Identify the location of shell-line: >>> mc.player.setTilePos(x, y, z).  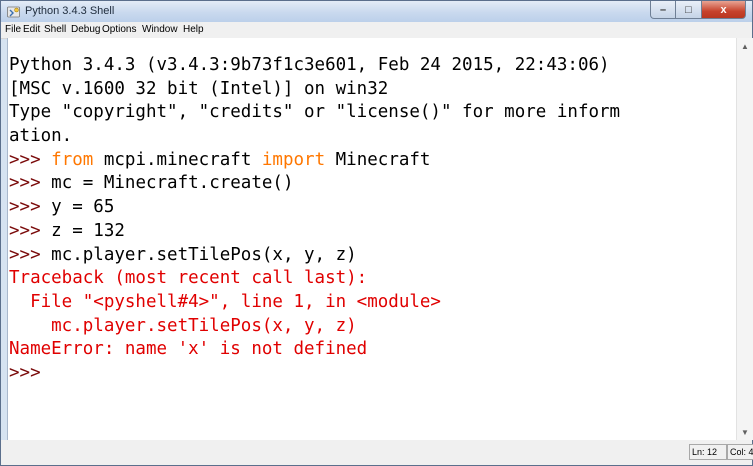
(314, 256).